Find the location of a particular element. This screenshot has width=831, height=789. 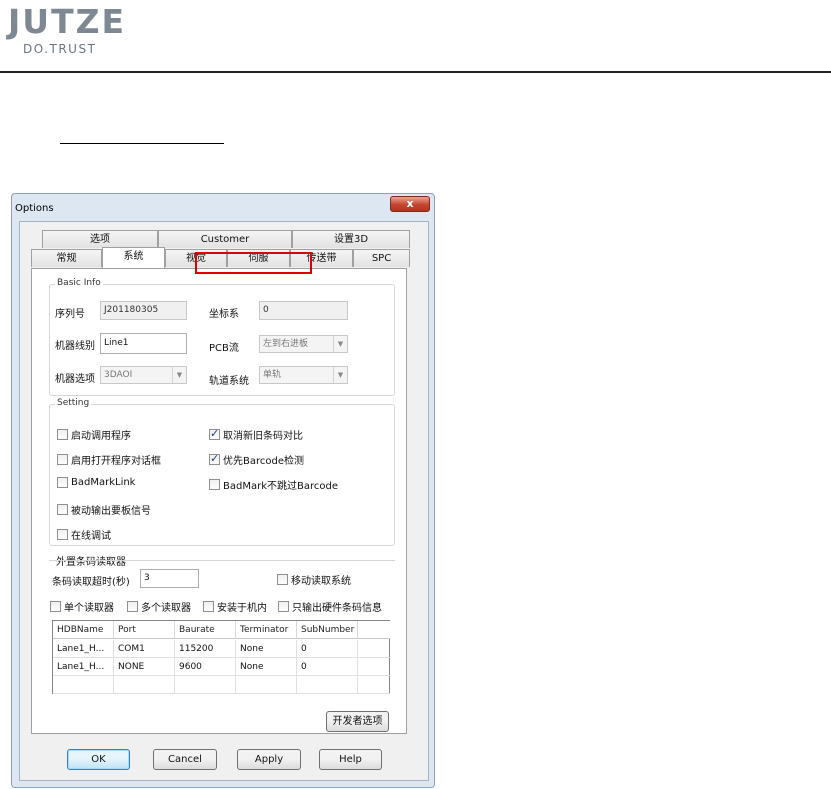

table-cell: NONE is located at coordinates (144, 667).